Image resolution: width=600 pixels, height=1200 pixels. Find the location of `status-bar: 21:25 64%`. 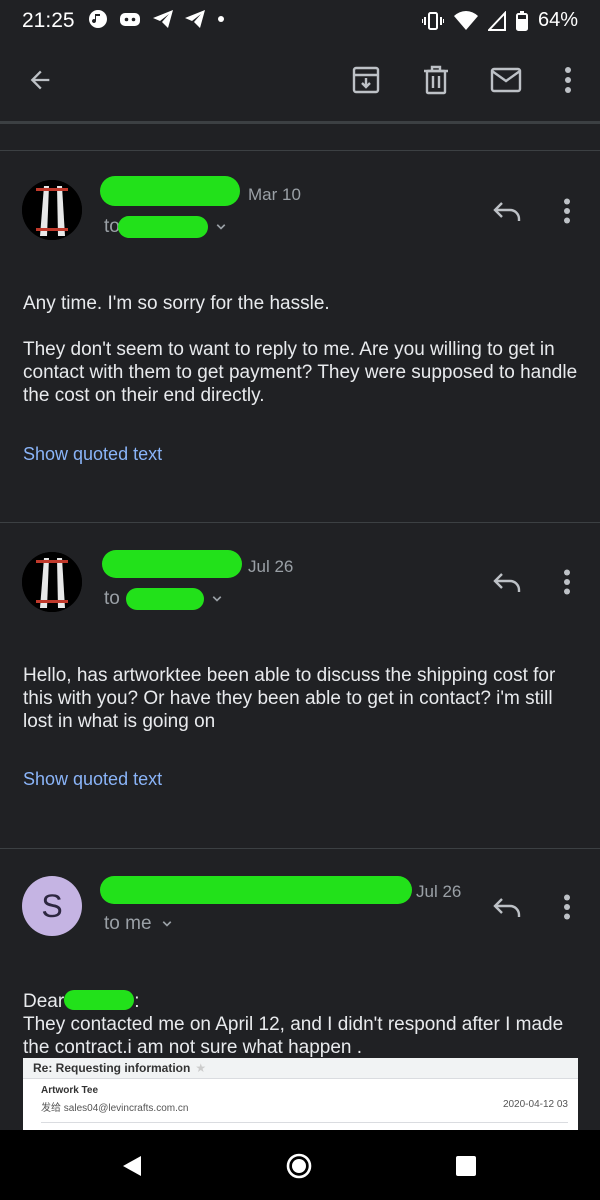

status-bar: 21:25 64% is located at coordinates (300, 22).